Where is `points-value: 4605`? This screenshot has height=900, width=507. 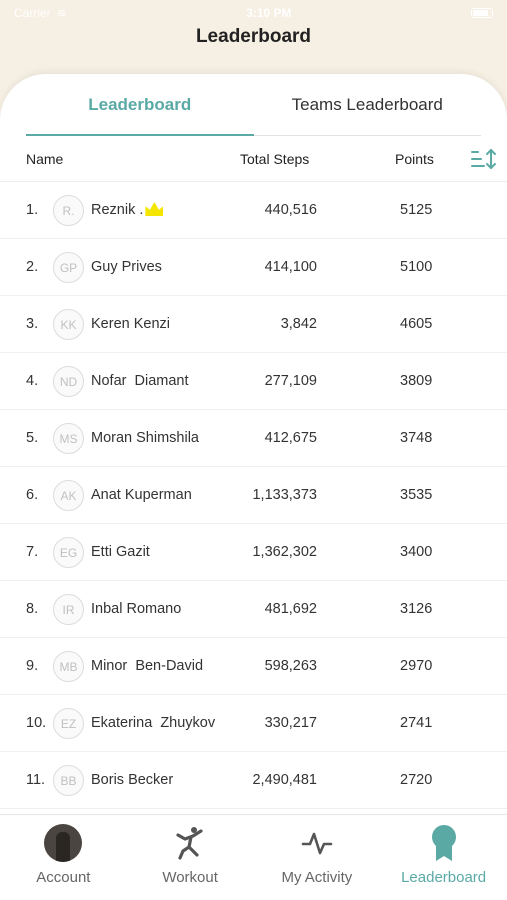
points-value: 4605 is located at coordinates (416, 324).